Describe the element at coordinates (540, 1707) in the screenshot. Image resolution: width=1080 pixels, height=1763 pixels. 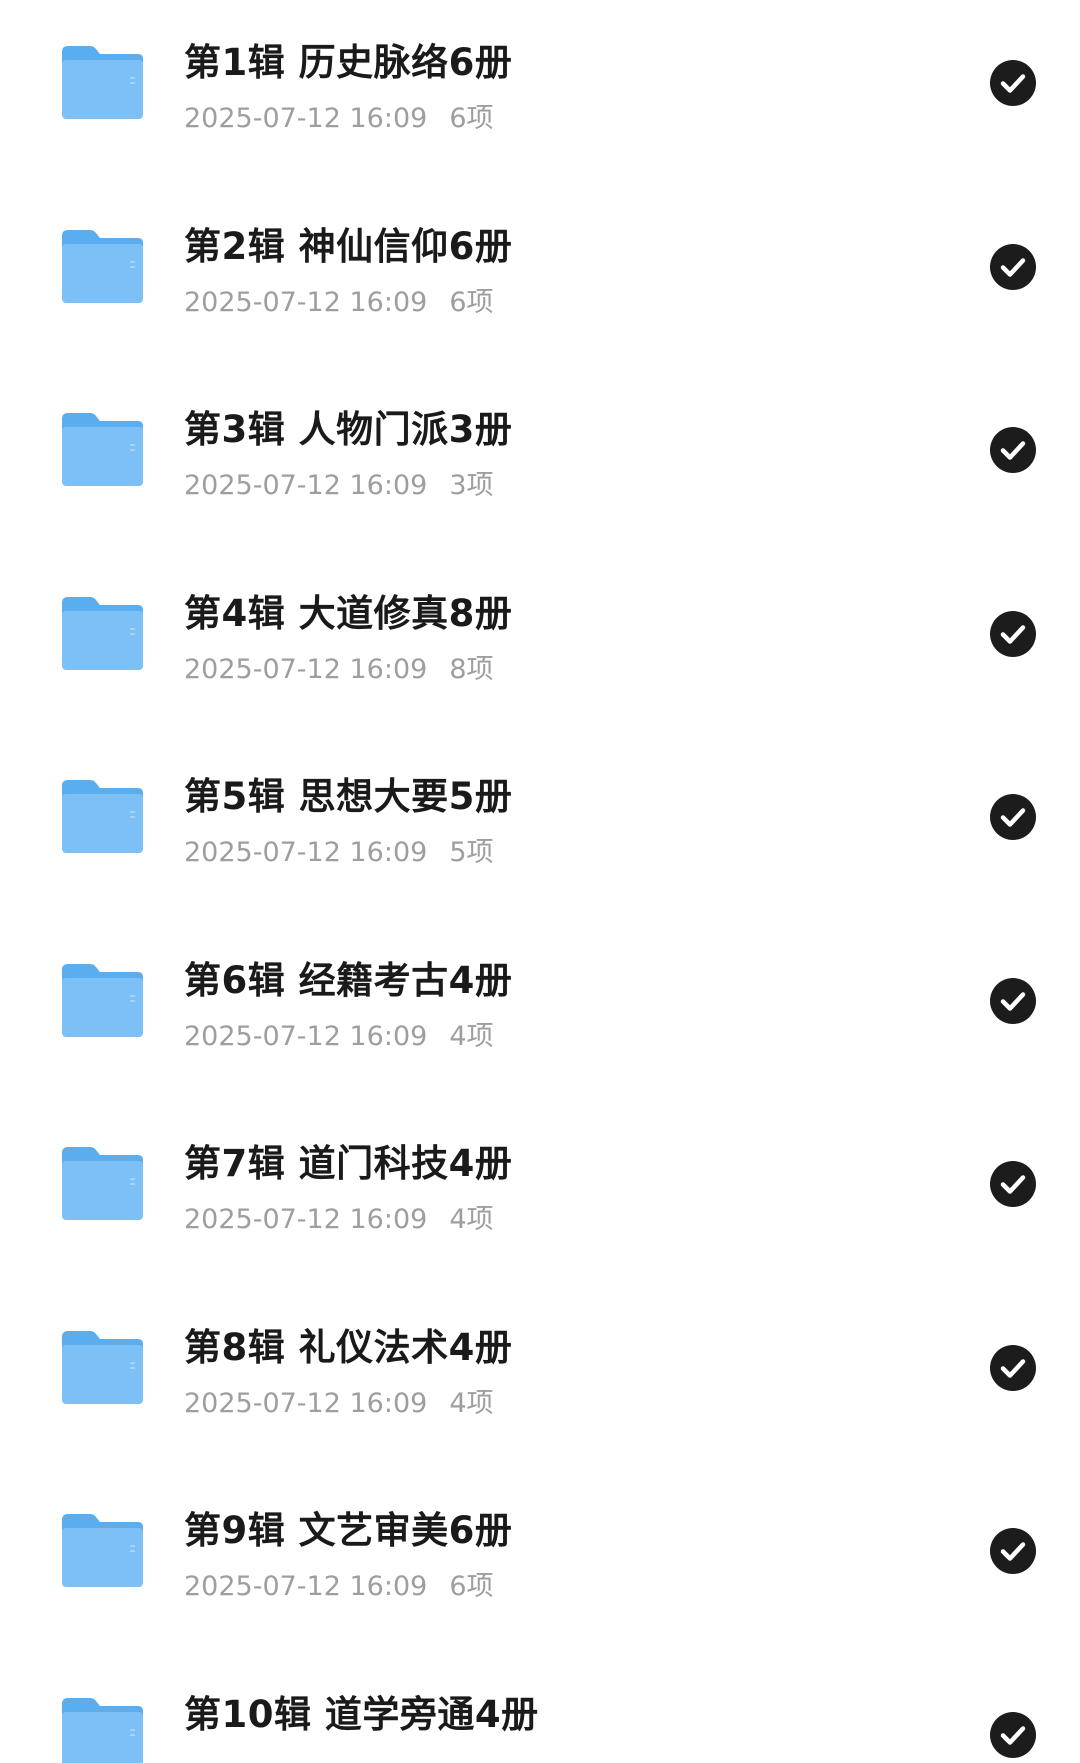
I see `folder-row: 第10辑 道学旁通4册` at that location.